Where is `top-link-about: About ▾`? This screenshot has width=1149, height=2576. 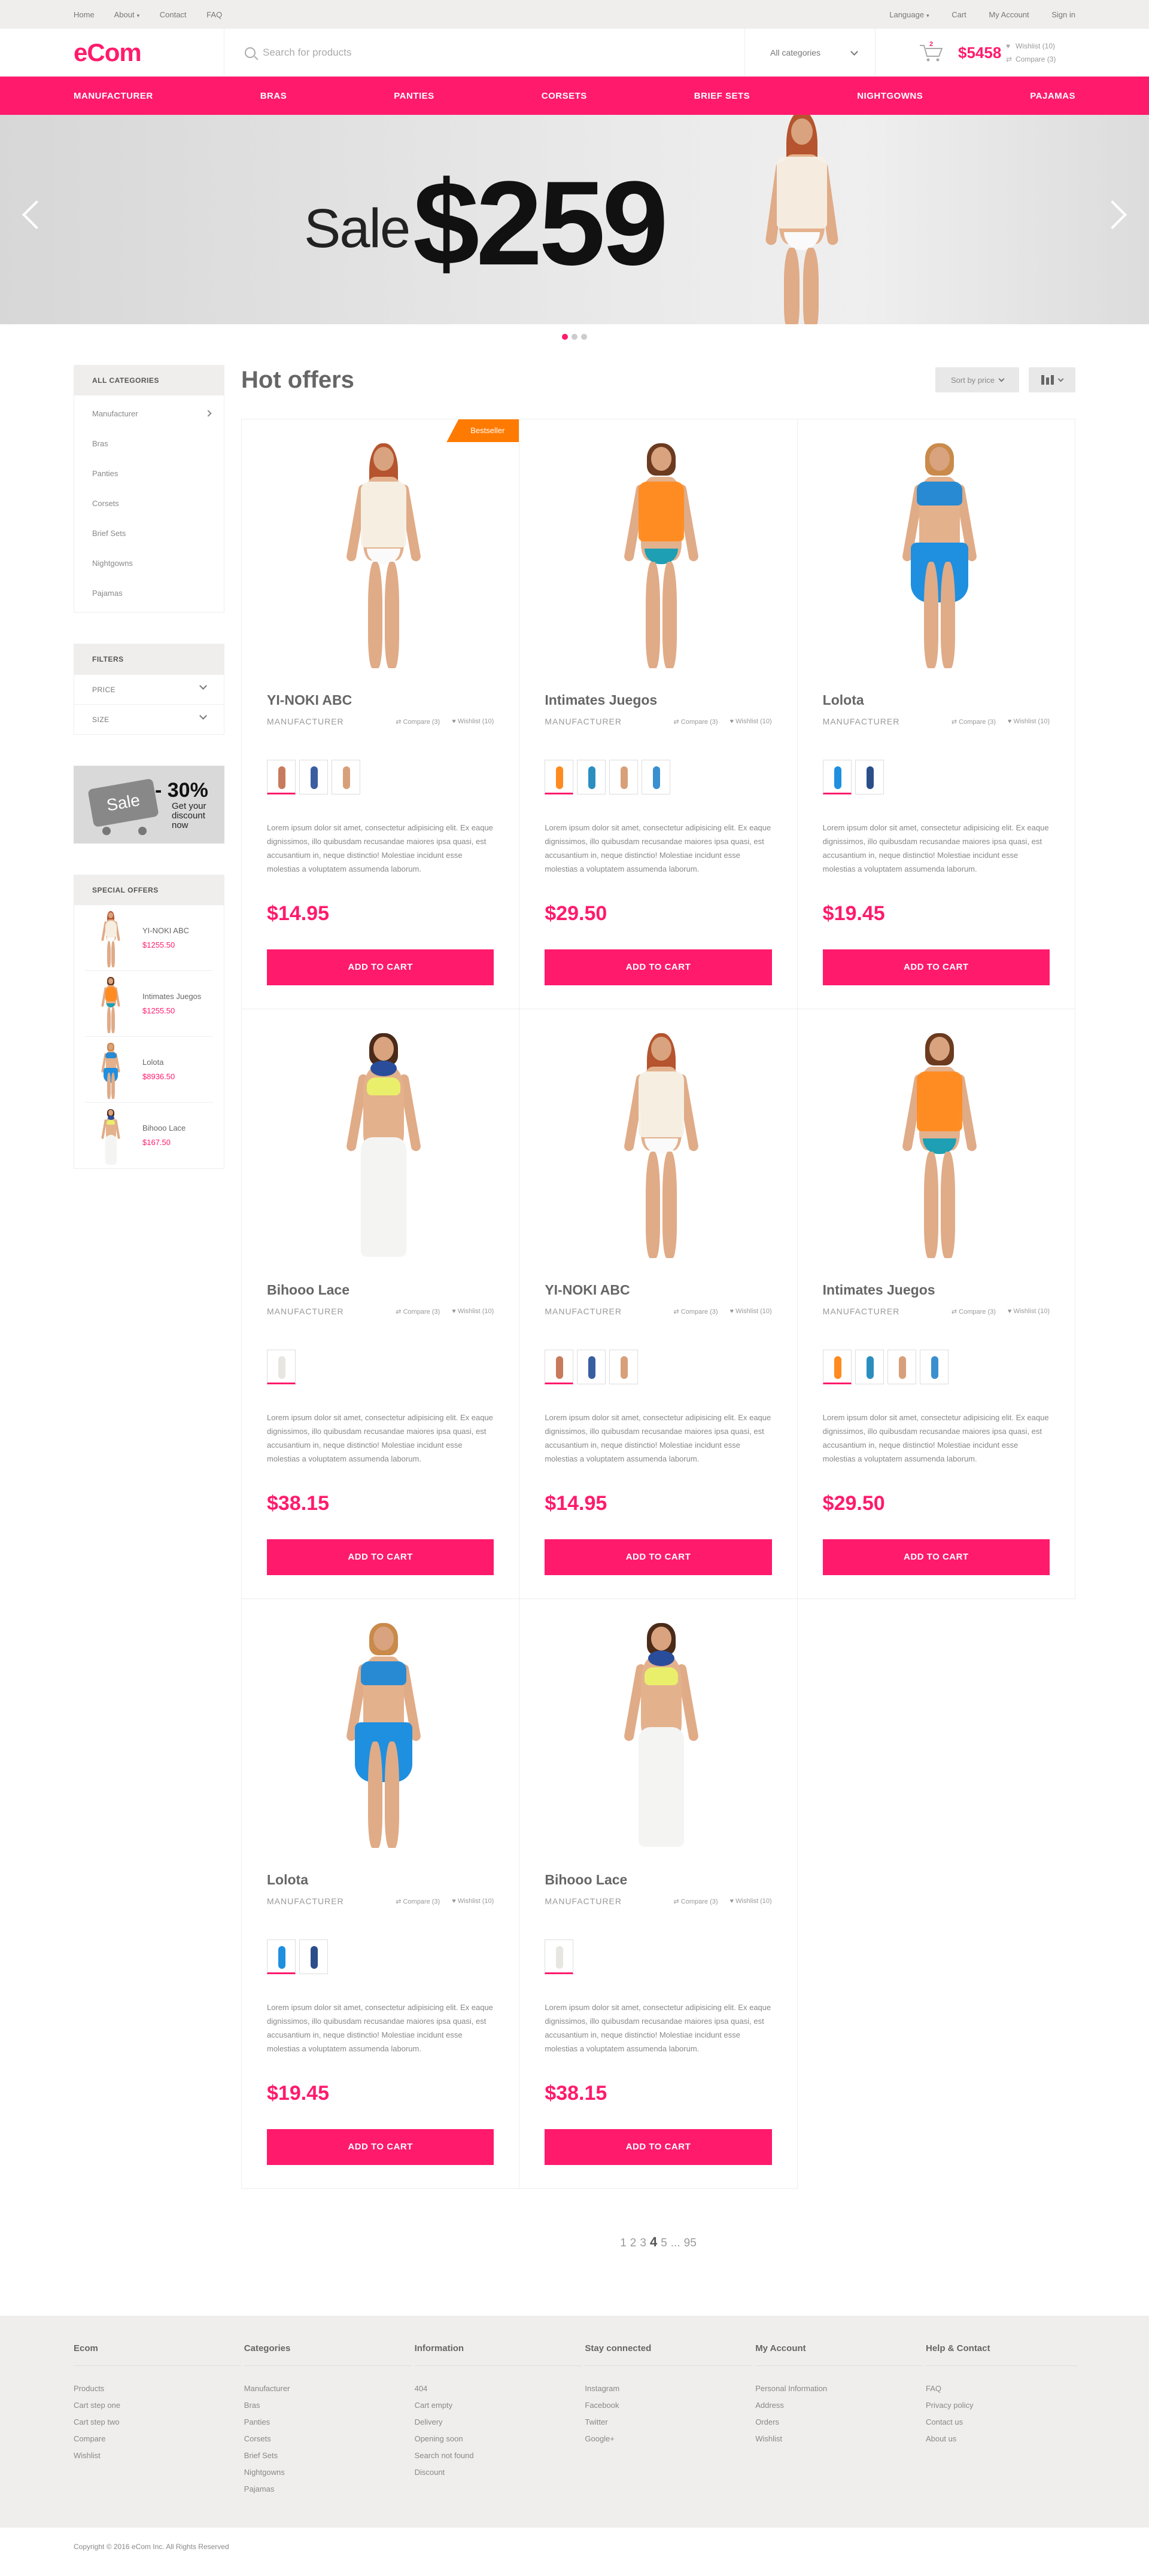 top-link-about: About ▾ is located at coordinates (127, 14).